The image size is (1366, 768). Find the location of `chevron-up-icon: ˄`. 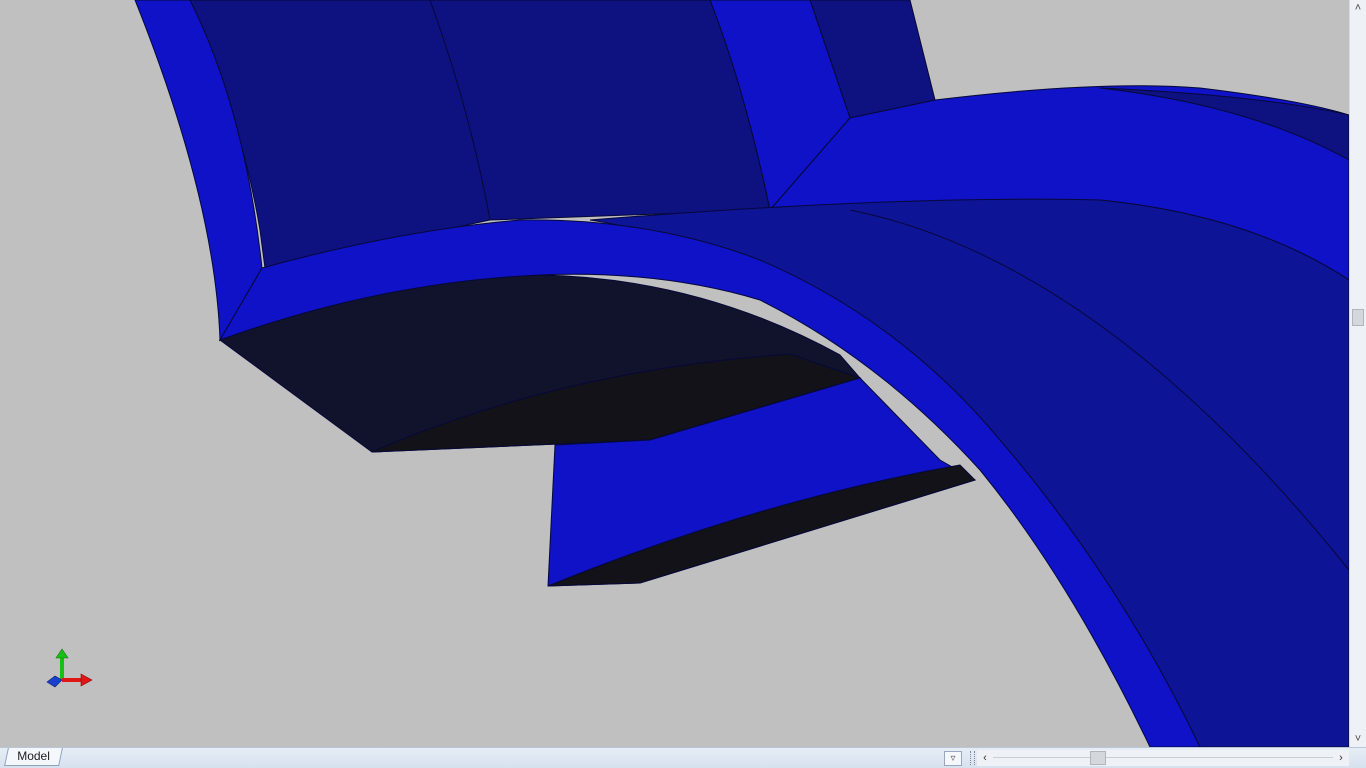

chevron-up-icon: ˄ is located at coordinates (1358, 8).